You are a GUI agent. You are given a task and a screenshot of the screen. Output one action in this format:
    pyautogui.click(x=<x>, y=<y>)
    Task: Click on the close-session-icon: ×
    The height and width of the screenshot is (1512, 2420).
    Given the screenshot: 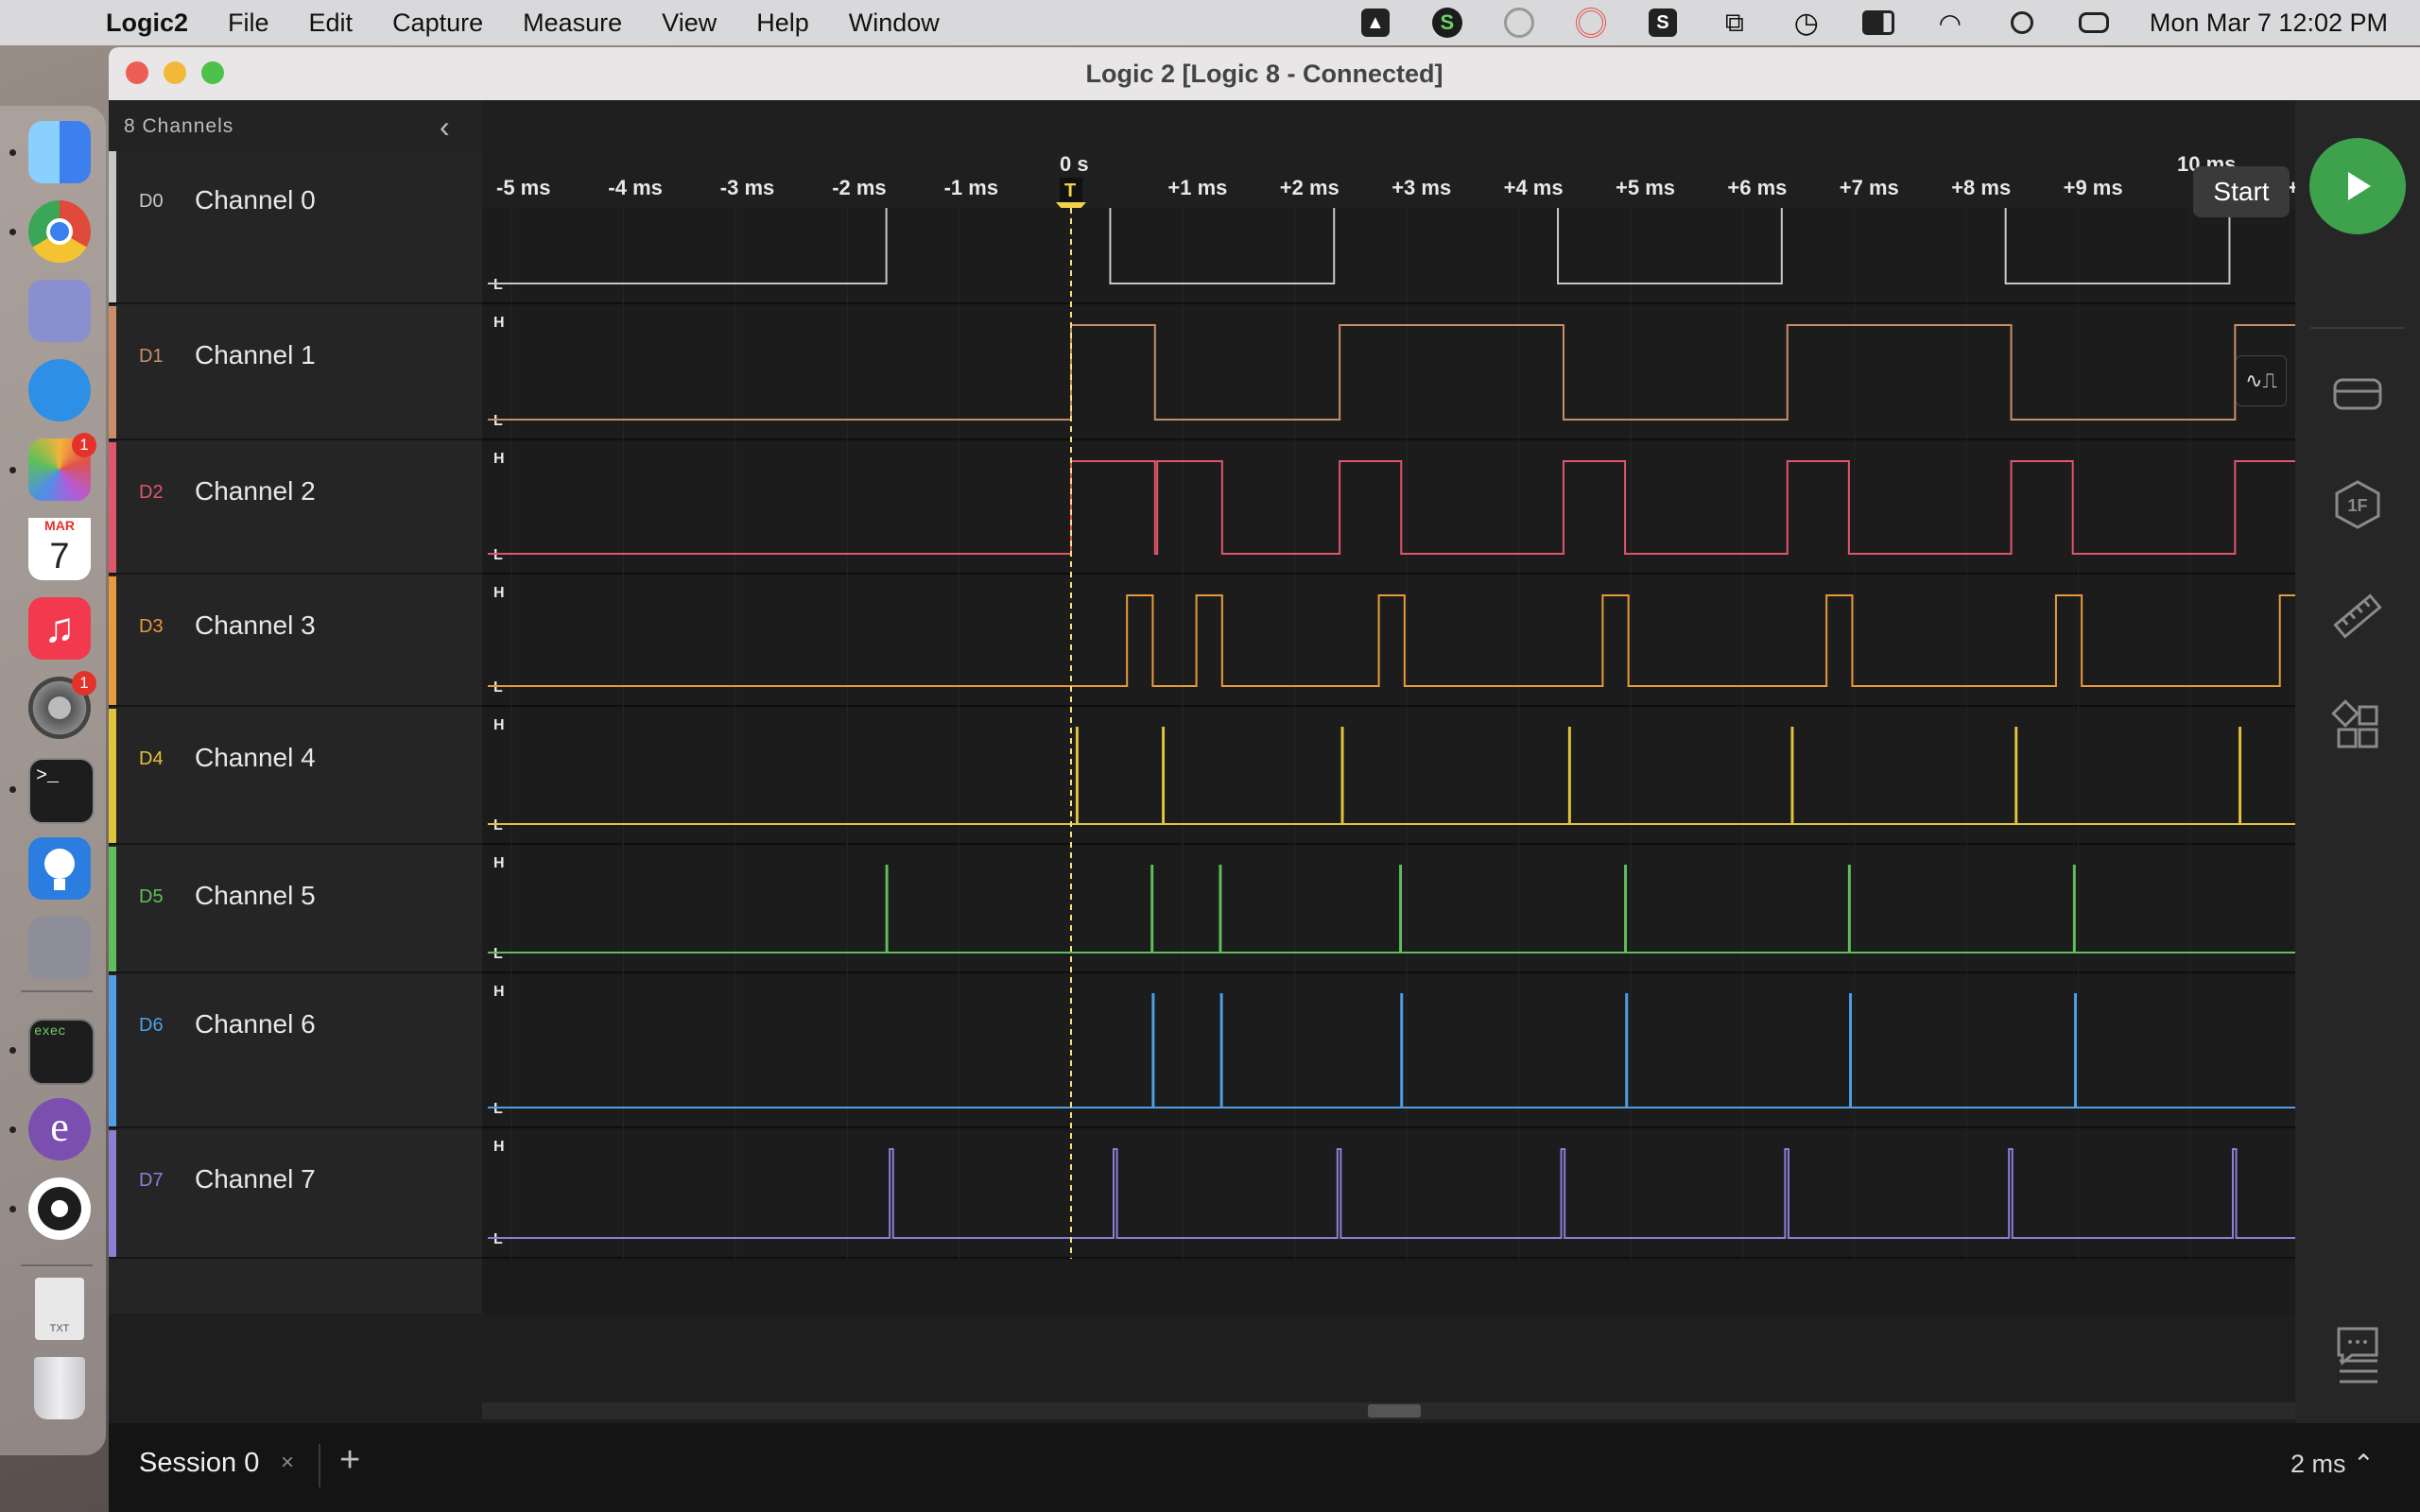 What is the action you would take?
    pyautogui.click(x=287, y=1463)
    